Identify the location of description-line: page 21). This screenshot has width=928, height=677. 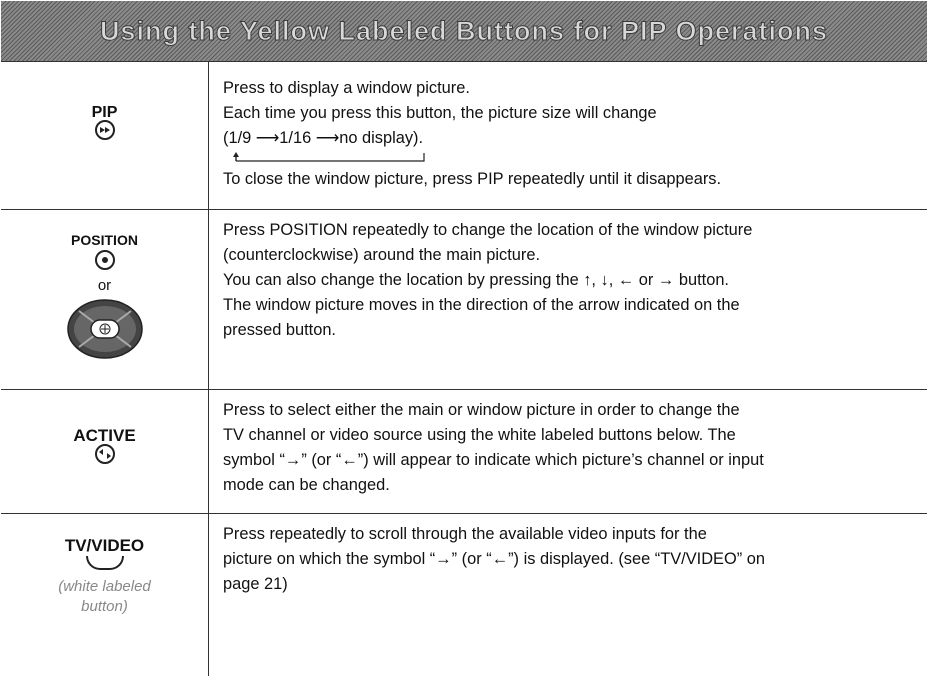
(255, 584).